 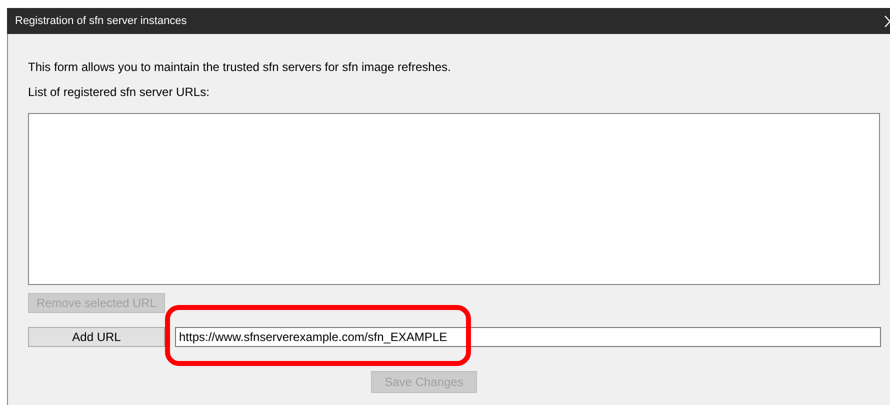 I want to click on url-input-field: https://www.sfnserverexample.com/sfn_EXAMPLE, so click(x=528, y=337).